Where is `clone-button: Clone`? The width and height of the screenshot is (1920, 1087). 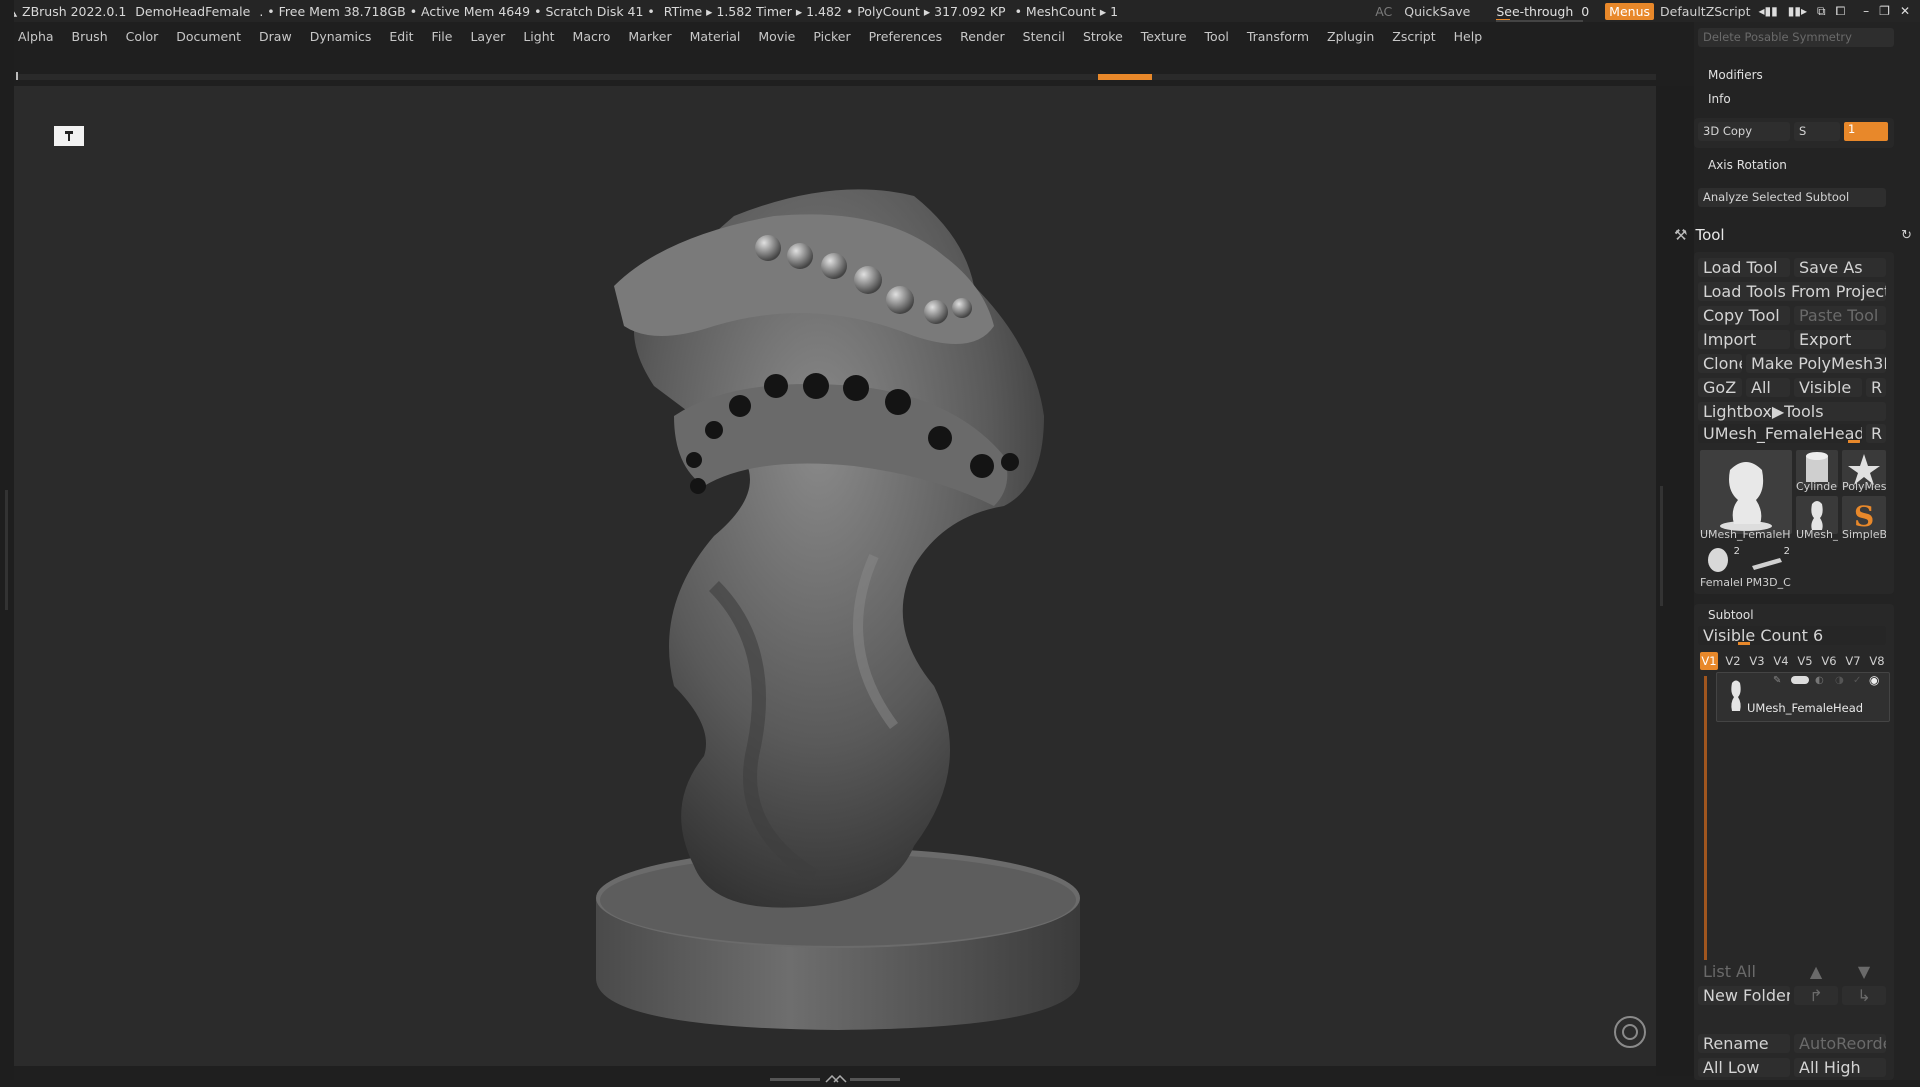
clone-button: Clone is located at coordinates (1720, 363).